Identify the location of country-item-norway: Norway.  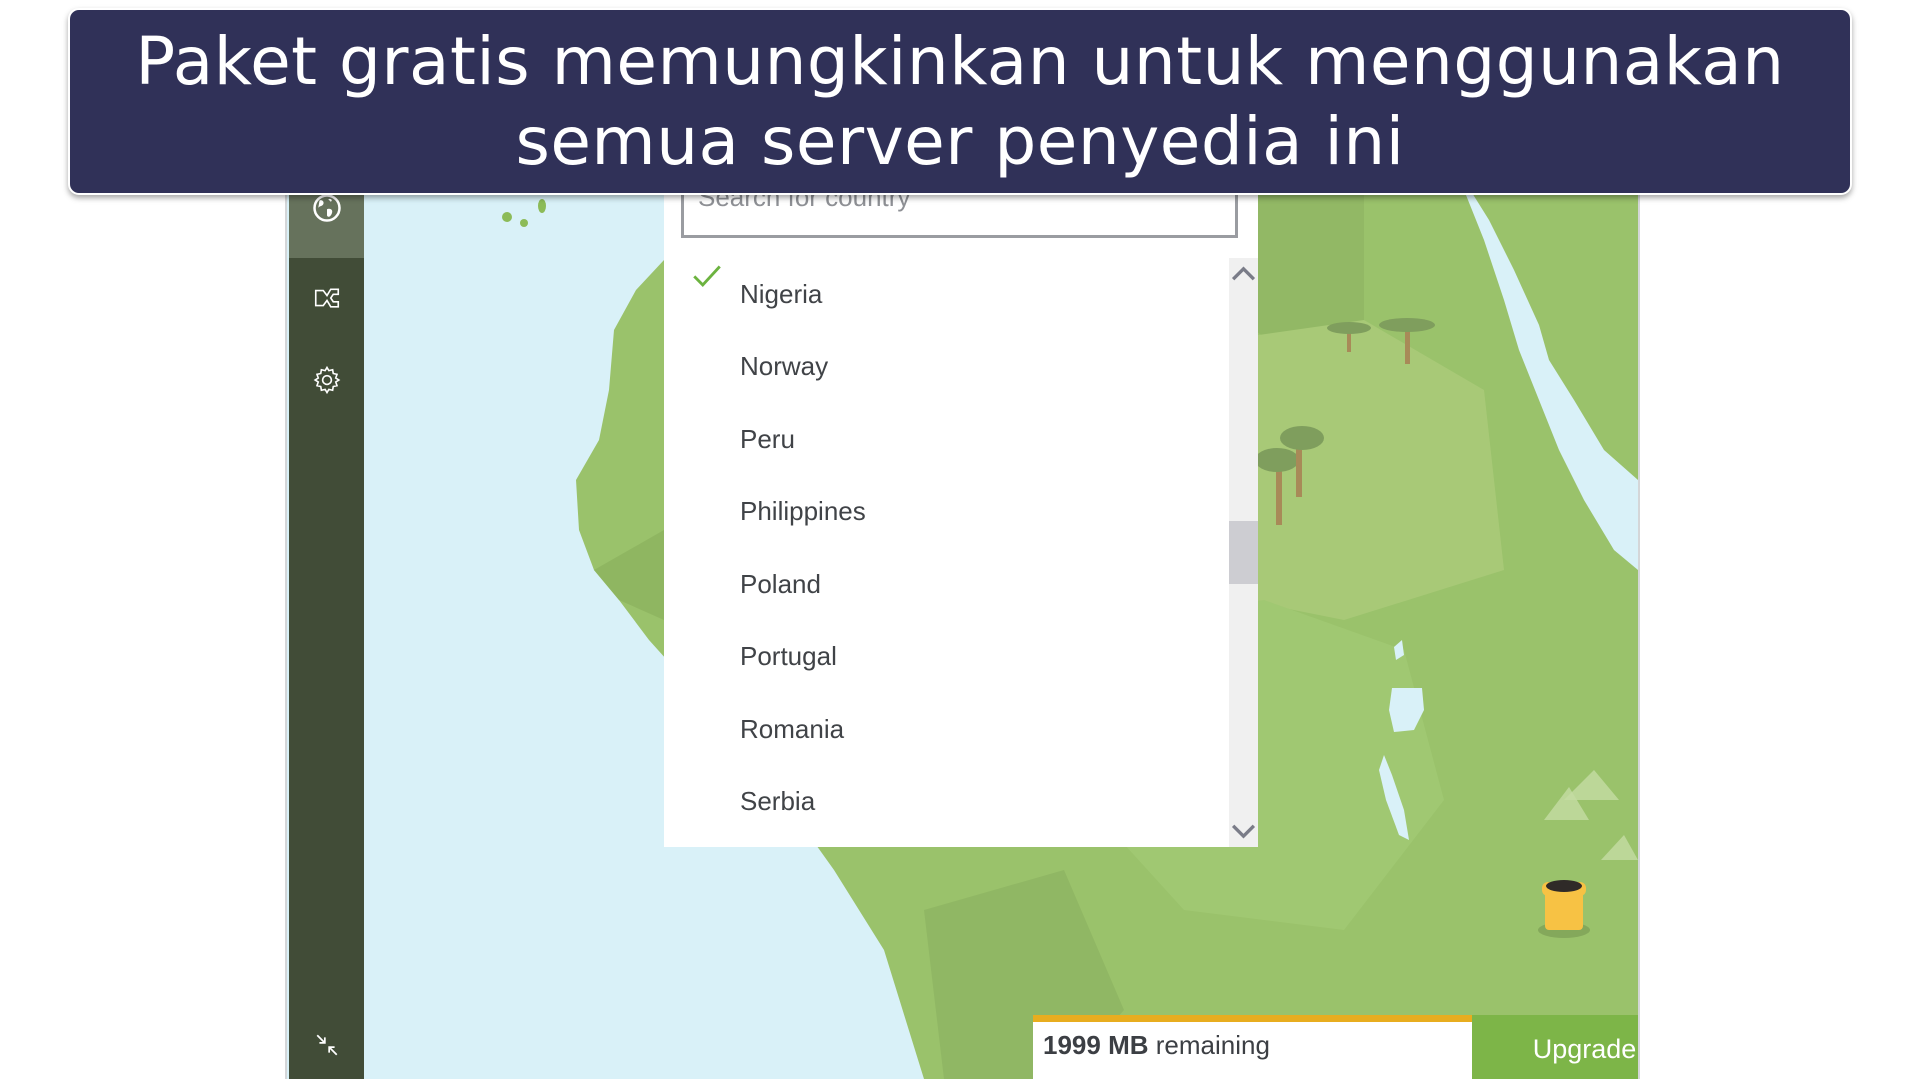
(946, 367).